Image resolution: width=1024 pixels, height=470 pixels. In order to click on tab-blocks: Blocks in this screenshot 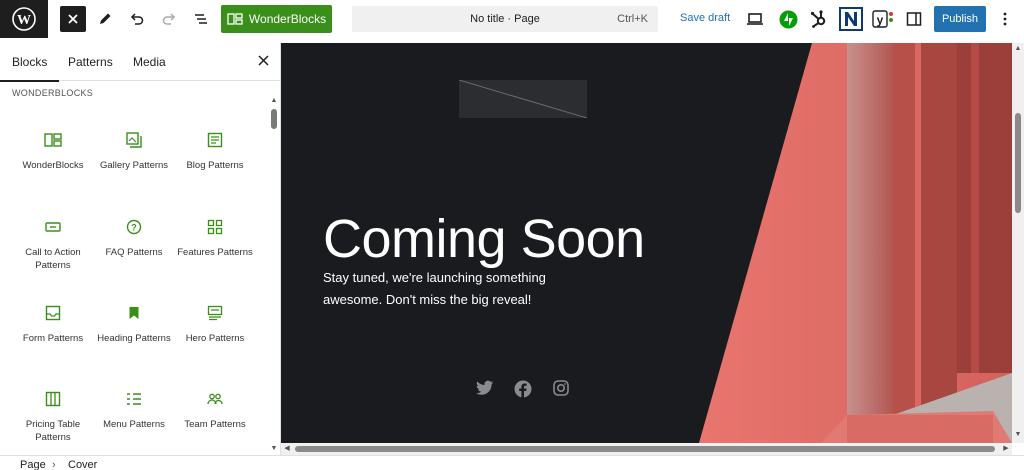, I will do `click(30, 68)`.